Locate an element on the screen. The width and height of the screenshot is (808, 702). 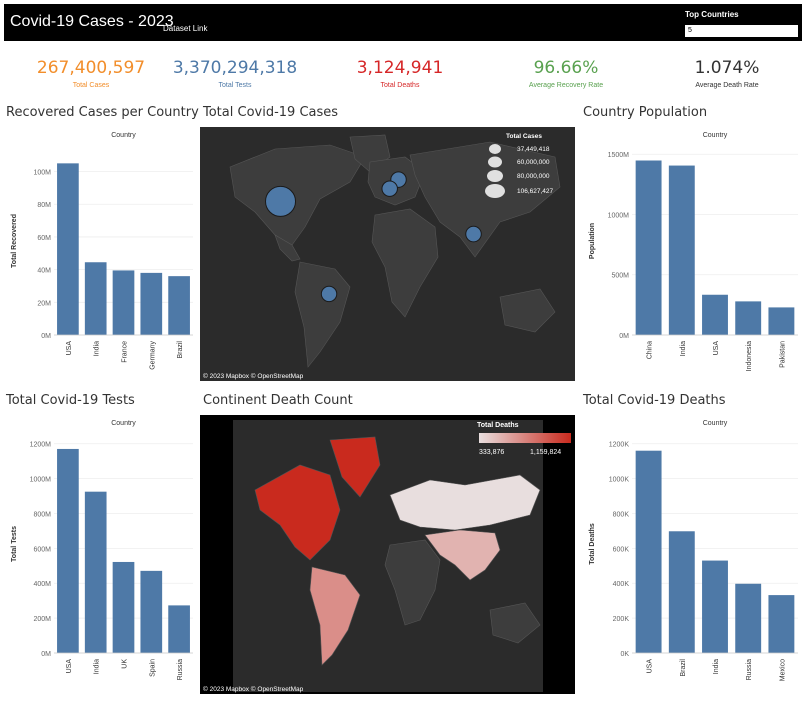
bar-spain is located at coordinates (151, 611).